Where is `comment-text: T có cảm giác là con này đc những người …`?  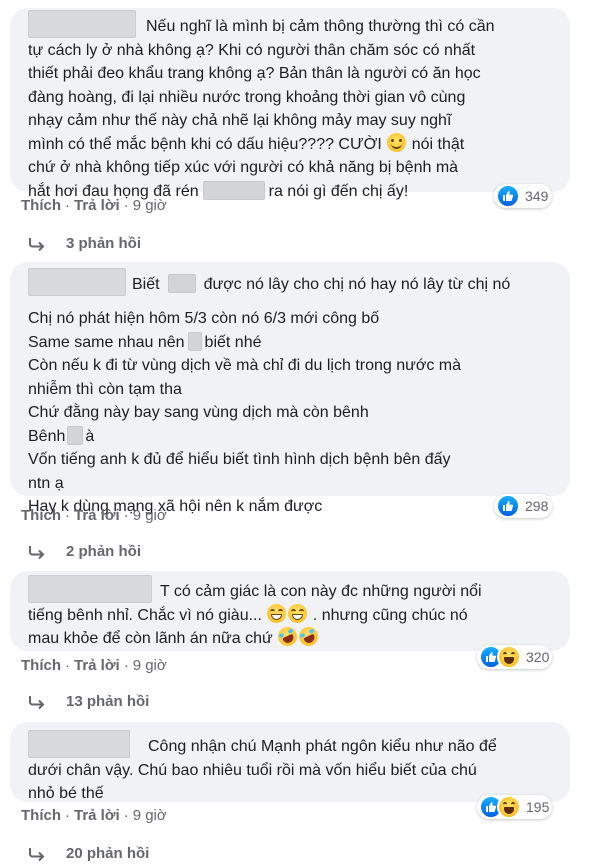 comment-text: T có cảm giác là con này đc những người … is located at coordinates (293, 613).